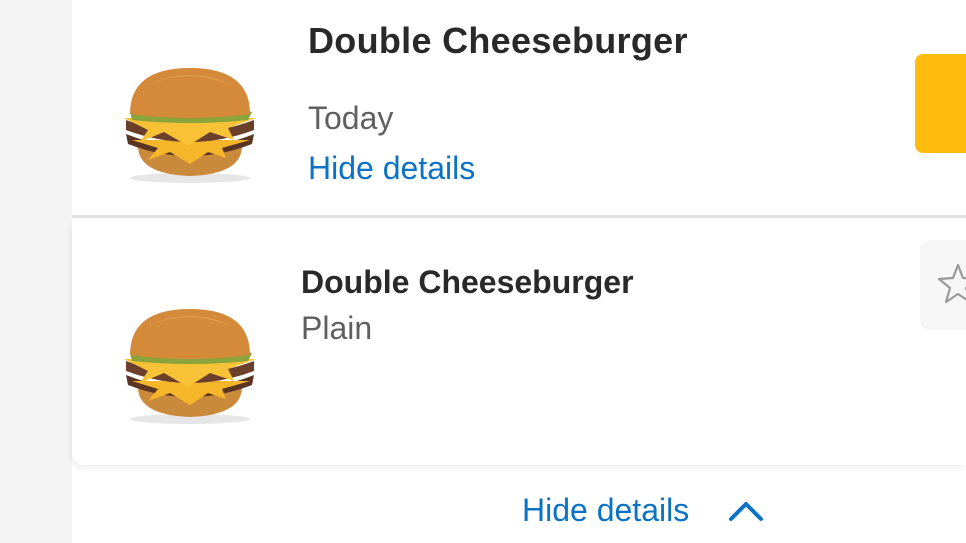 The image size is (966, 543). Describe the element at coordinates (952, 283) in the screenshot. I see `star-outline-icon` at that location.